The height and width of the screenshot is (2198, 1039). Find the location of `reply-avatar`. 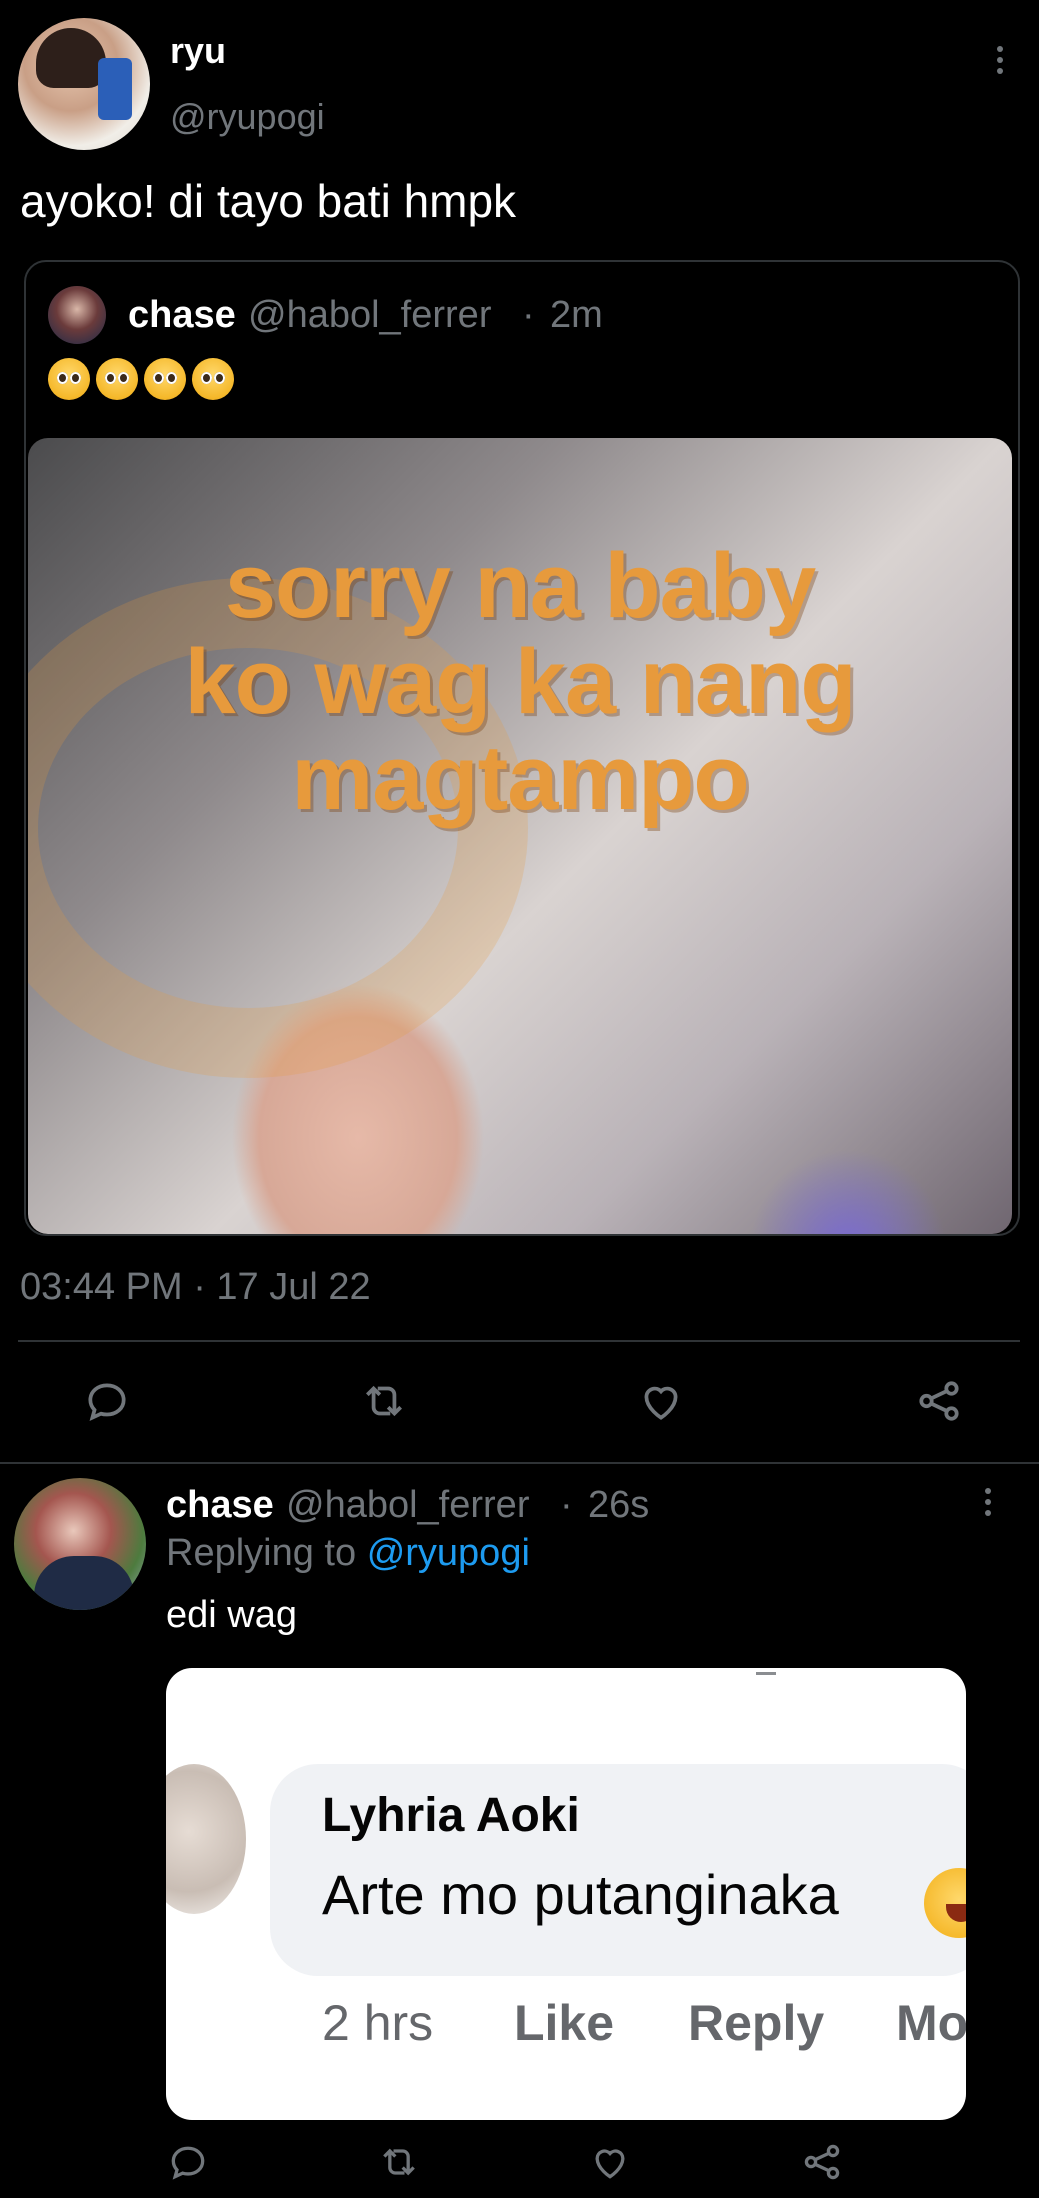

reply-avatar is located at coordinates (80, 1544).